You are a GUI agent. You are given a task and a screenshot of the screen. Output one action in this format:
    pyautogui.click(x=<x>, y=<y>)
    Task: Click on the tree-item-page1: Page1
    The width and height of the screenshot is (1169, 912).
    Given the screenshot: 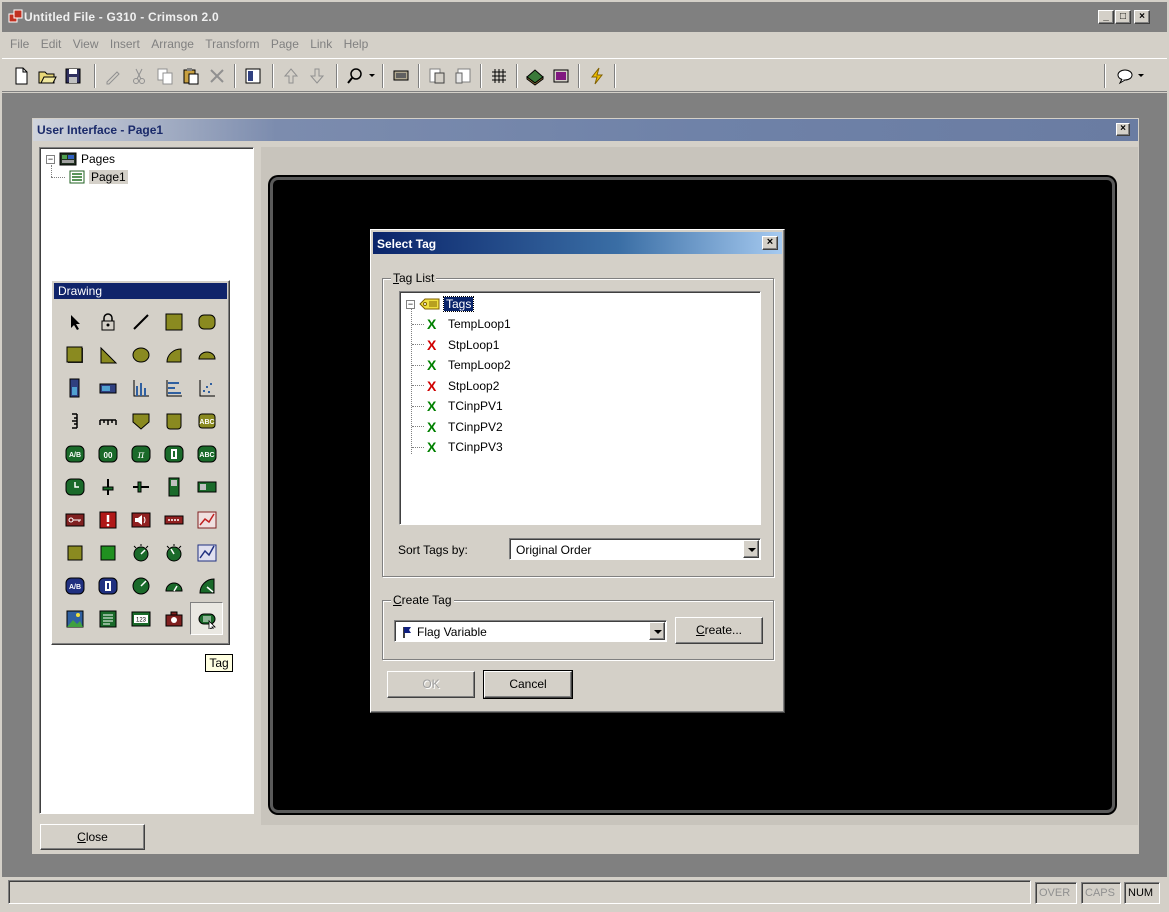 What is the action you would take?
    pyautogui.click(x=98, y=177)
    